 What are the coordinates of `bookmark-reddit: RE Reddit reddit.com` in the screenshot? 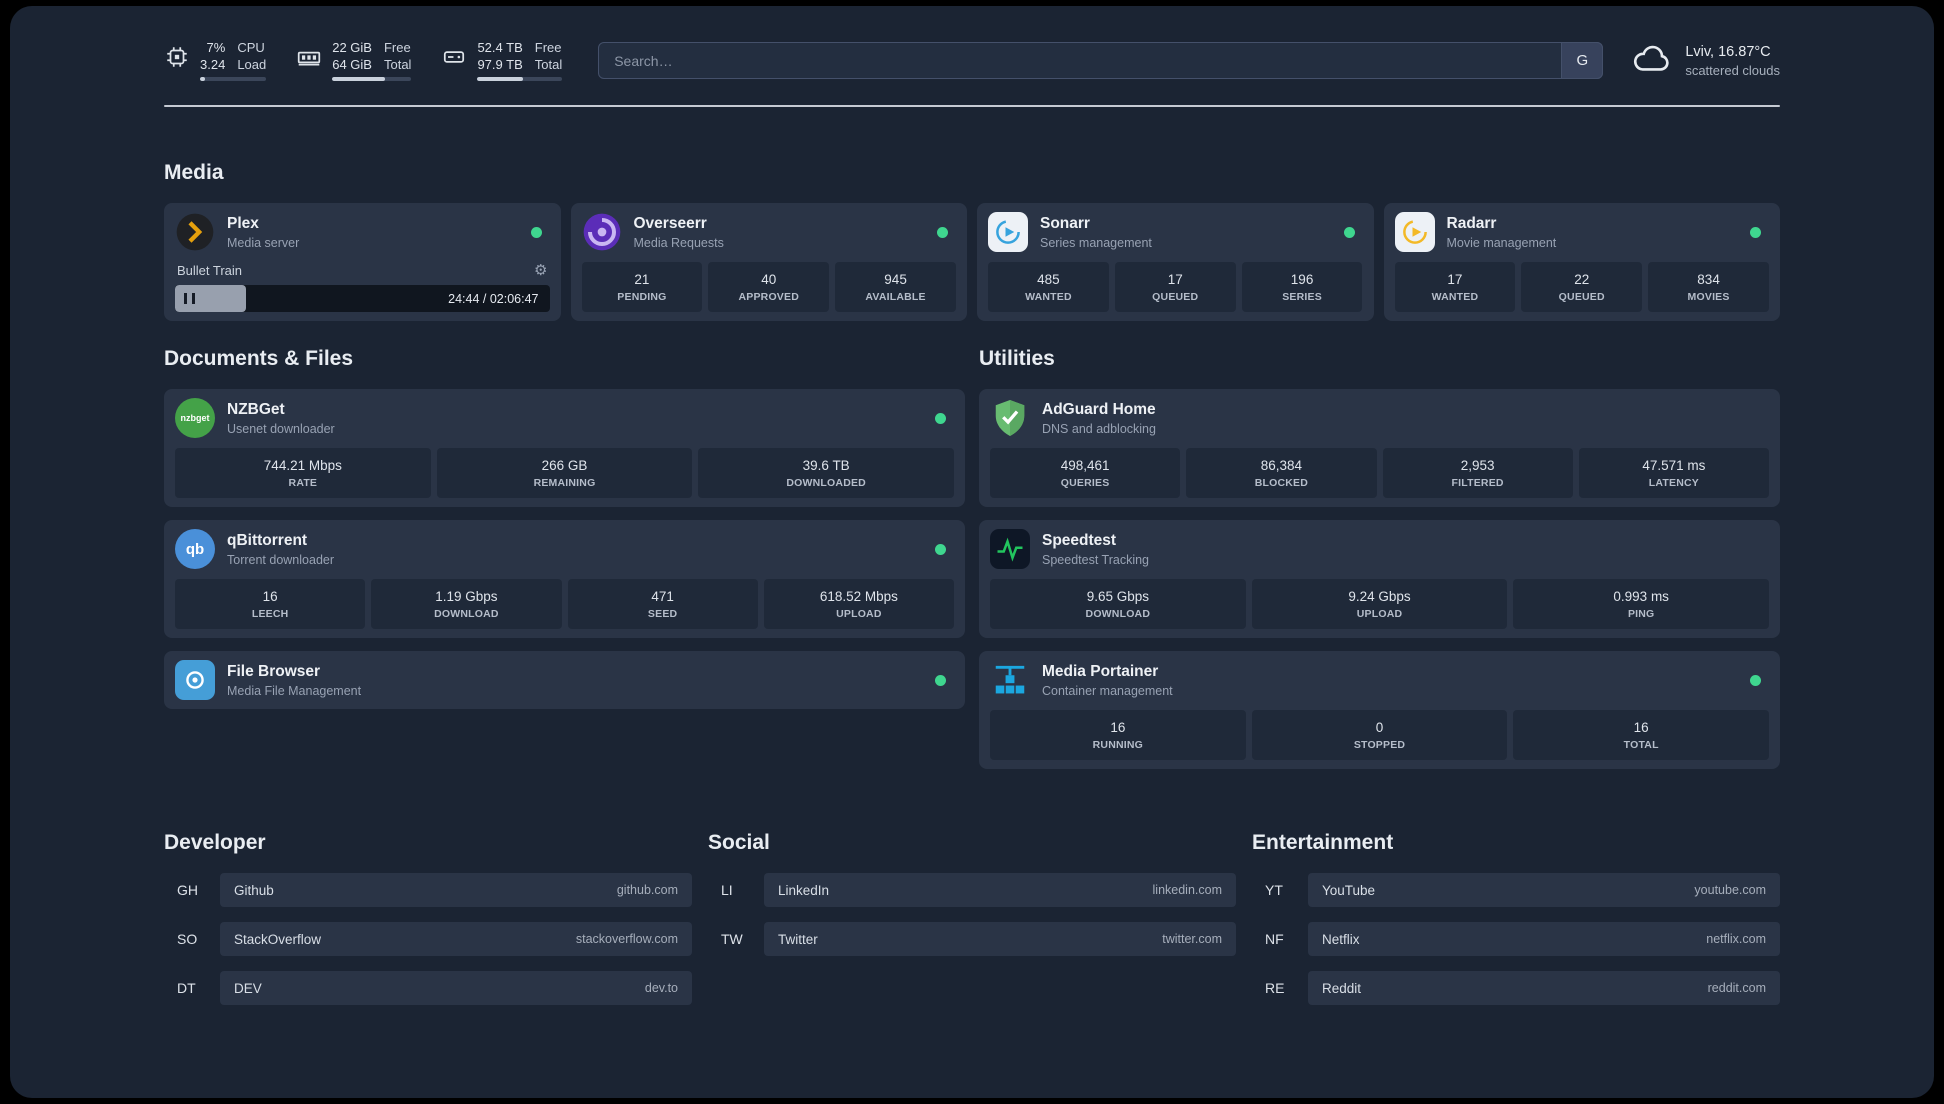 It's located at (1516, 988).